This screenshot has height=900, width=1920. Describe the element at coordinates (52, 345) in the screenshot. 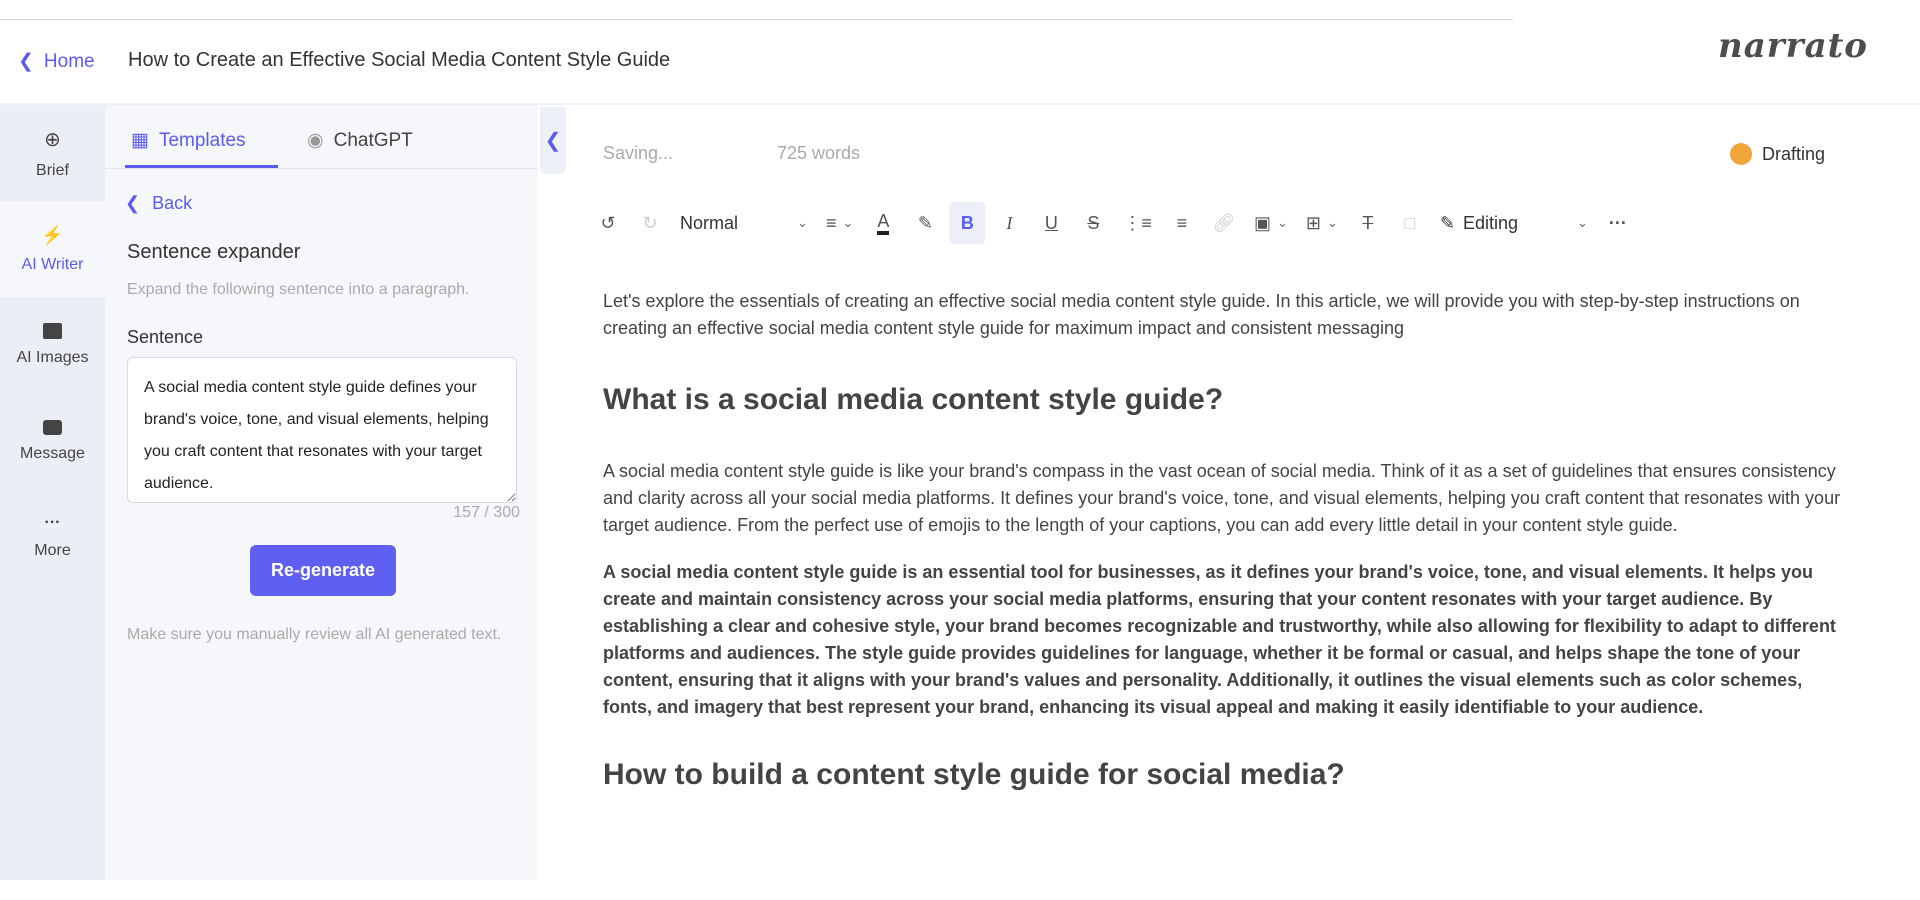

I see `rail-item-ai-images: AI Images` at that location.